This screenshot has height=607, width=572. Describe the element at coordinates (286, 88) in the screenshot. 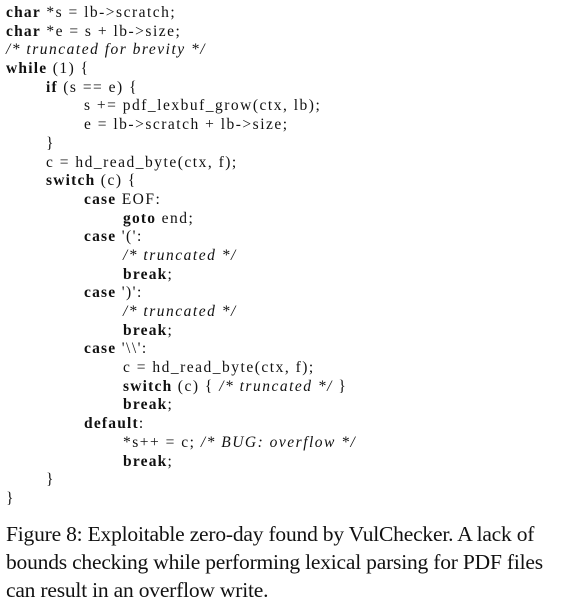

I see `code-line: if (s == e) {` at that location.